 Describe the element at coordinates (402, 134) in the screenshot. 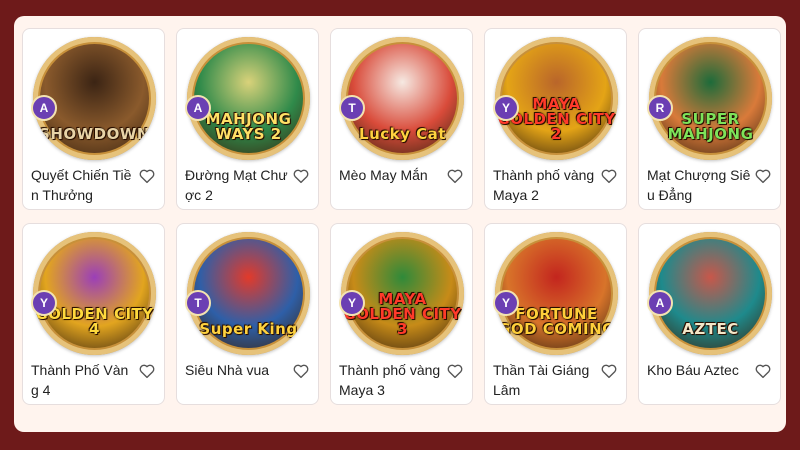

I see `game-logo-text: Lucky Cat` at that location.